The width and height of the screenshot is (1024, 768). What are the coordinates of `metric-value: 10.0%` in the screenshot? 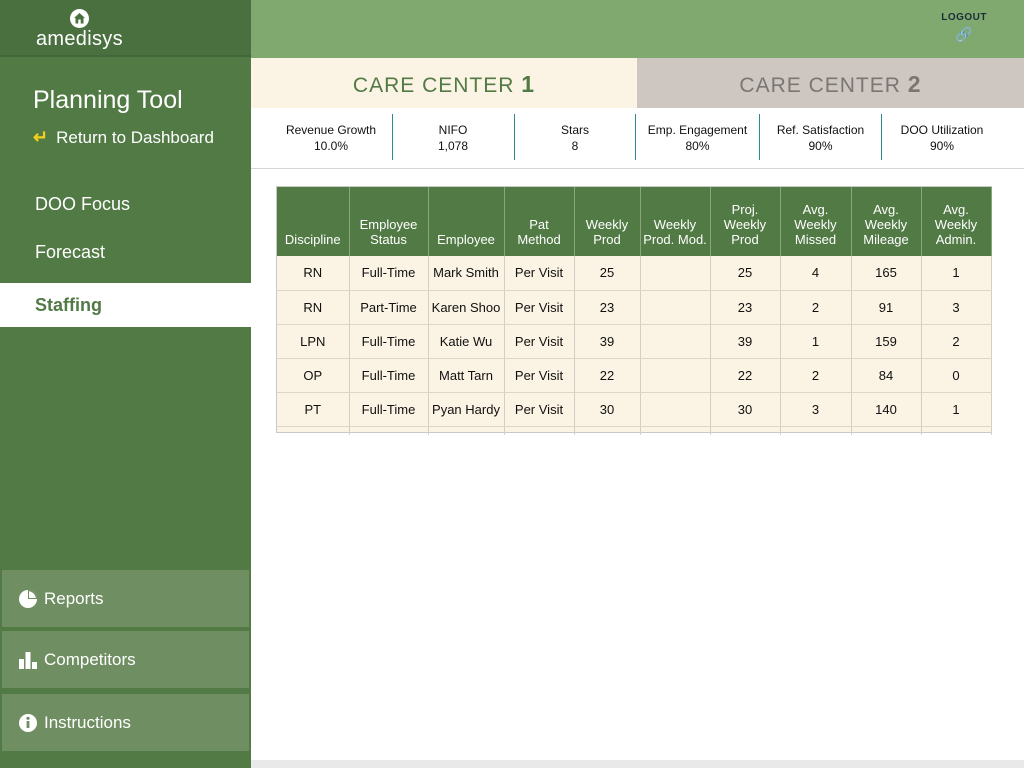 It's located at (331, 146).